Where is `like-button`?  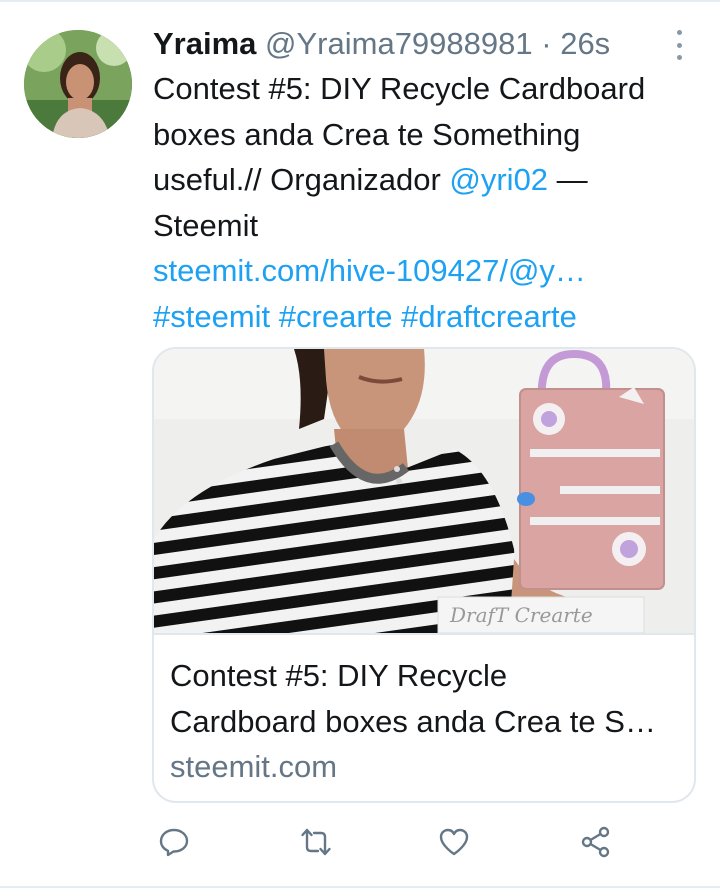
like-button is located at coordinates (454, 842).